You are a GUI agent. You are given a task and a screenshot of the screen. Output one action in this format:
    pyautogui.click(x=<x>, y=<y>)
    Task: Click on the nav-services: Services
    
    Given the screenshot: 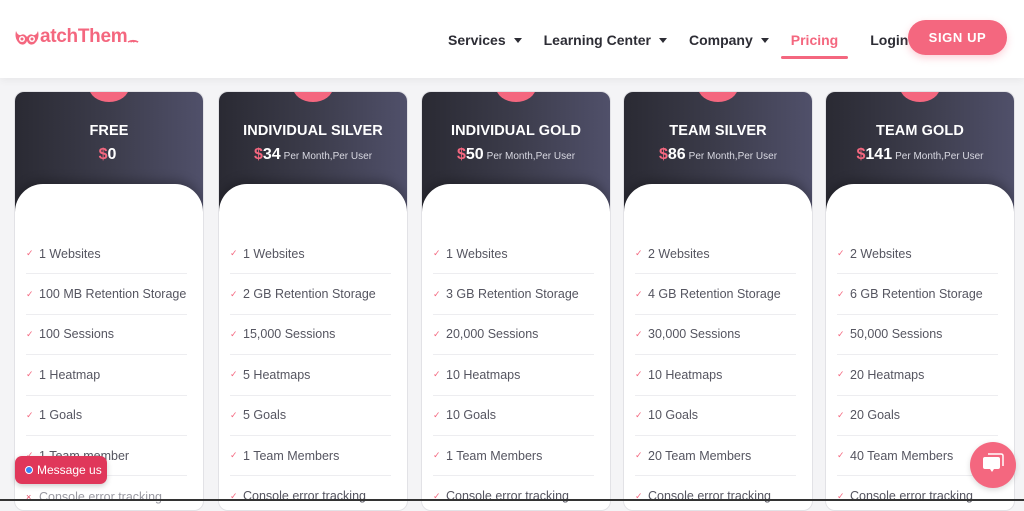 What is the action you would take?
    pyautogui.click(x=485, y=40)
    